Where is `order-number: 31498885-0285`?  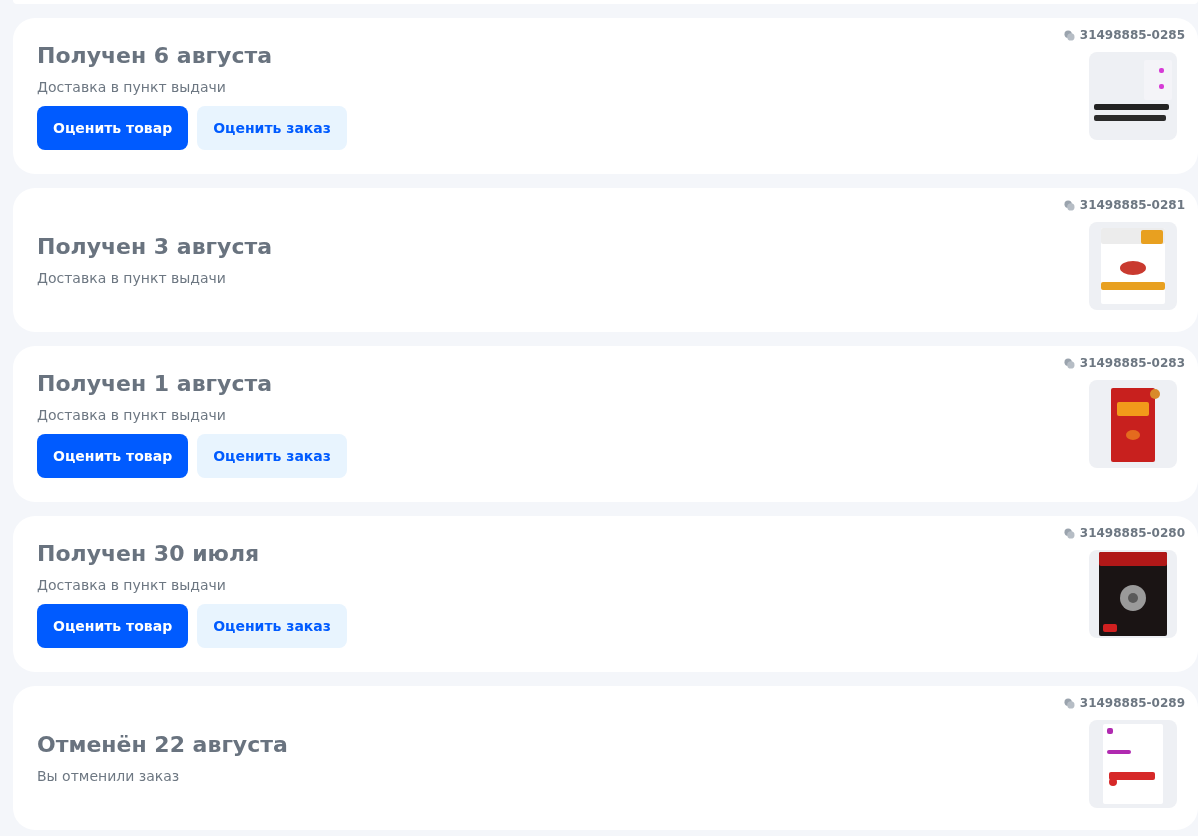 order-number: 31498885-0285 is located at coordinates (1132, 35).